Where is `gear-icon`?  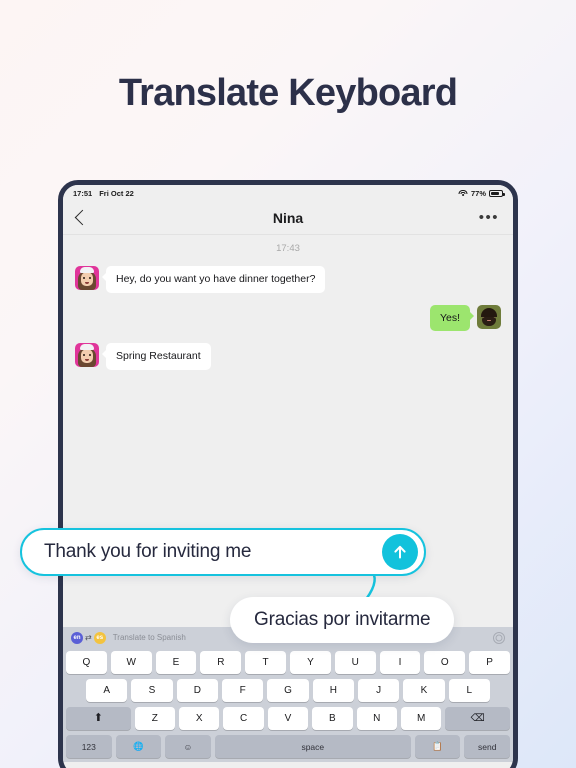 gear-icon is located at coordinates (499, 637).